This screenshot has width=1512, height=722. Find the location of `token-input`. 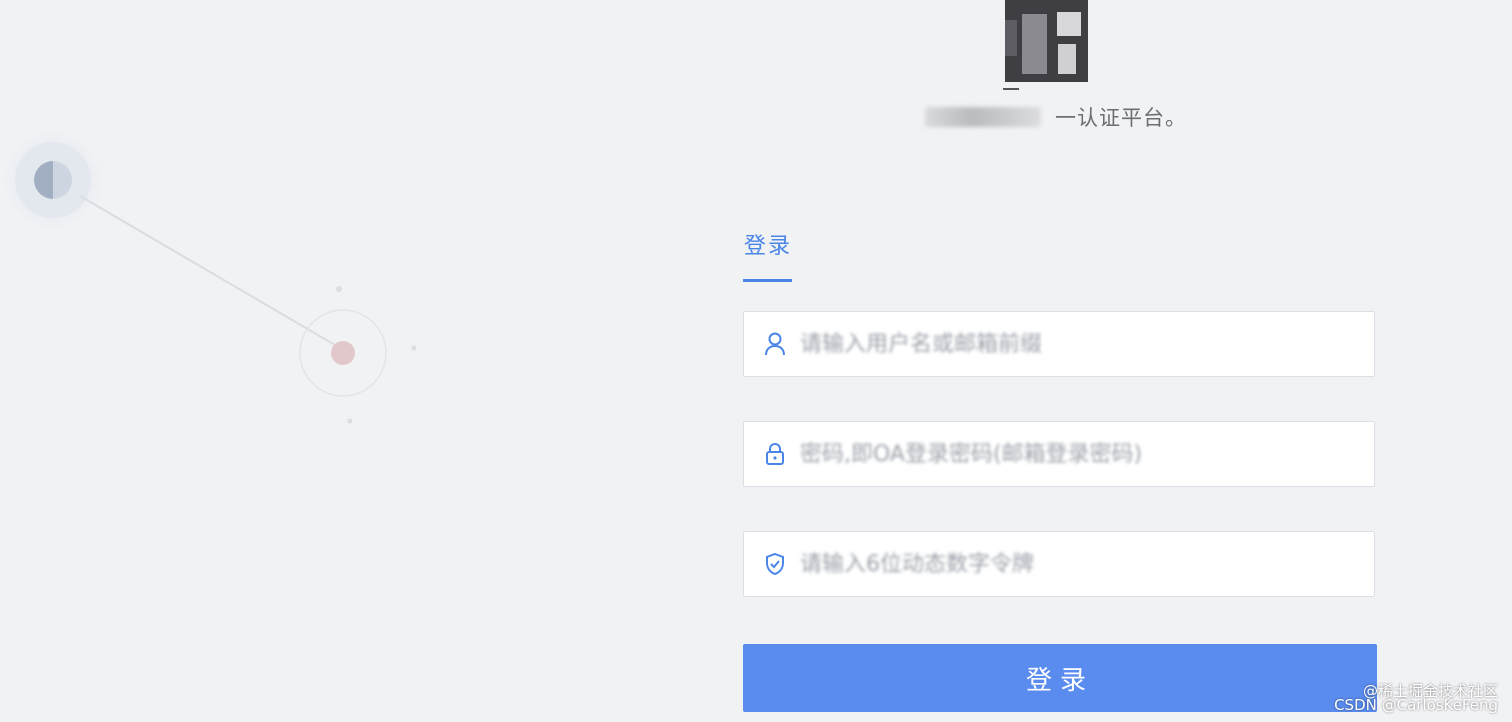

token-input is located at coordinates (1086, 564).